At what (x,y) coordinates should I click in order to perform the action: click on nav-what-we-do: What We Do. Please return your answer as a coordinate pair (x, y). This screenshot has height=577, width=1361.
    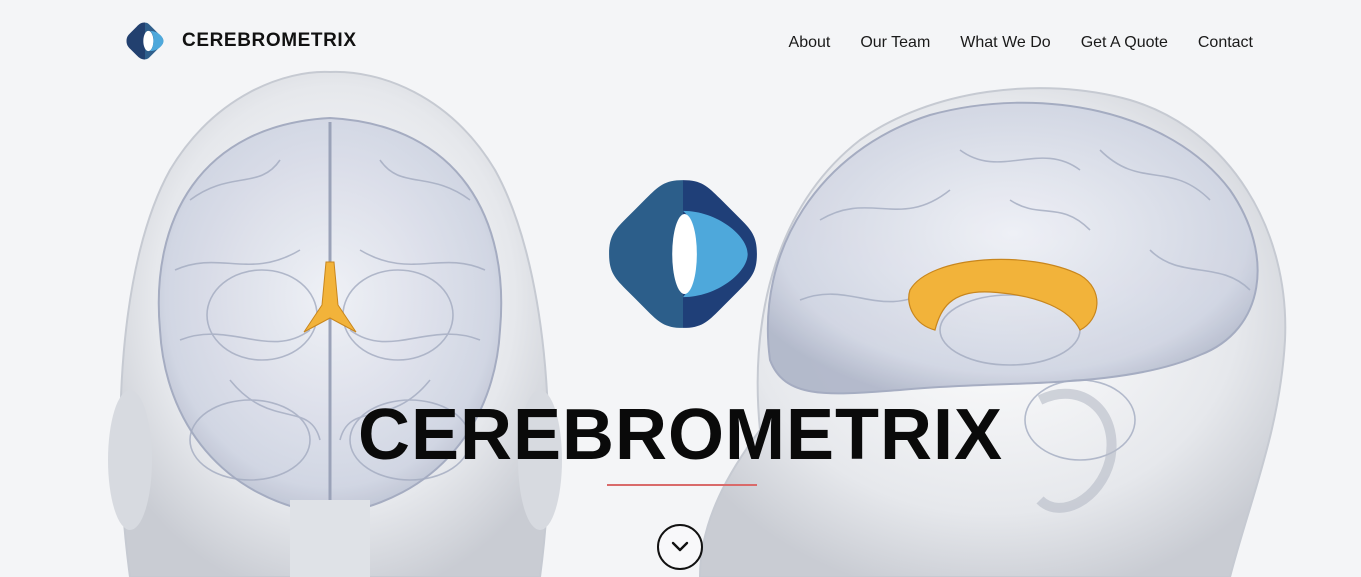
    Looking at the image, I should click on (1005, 43).